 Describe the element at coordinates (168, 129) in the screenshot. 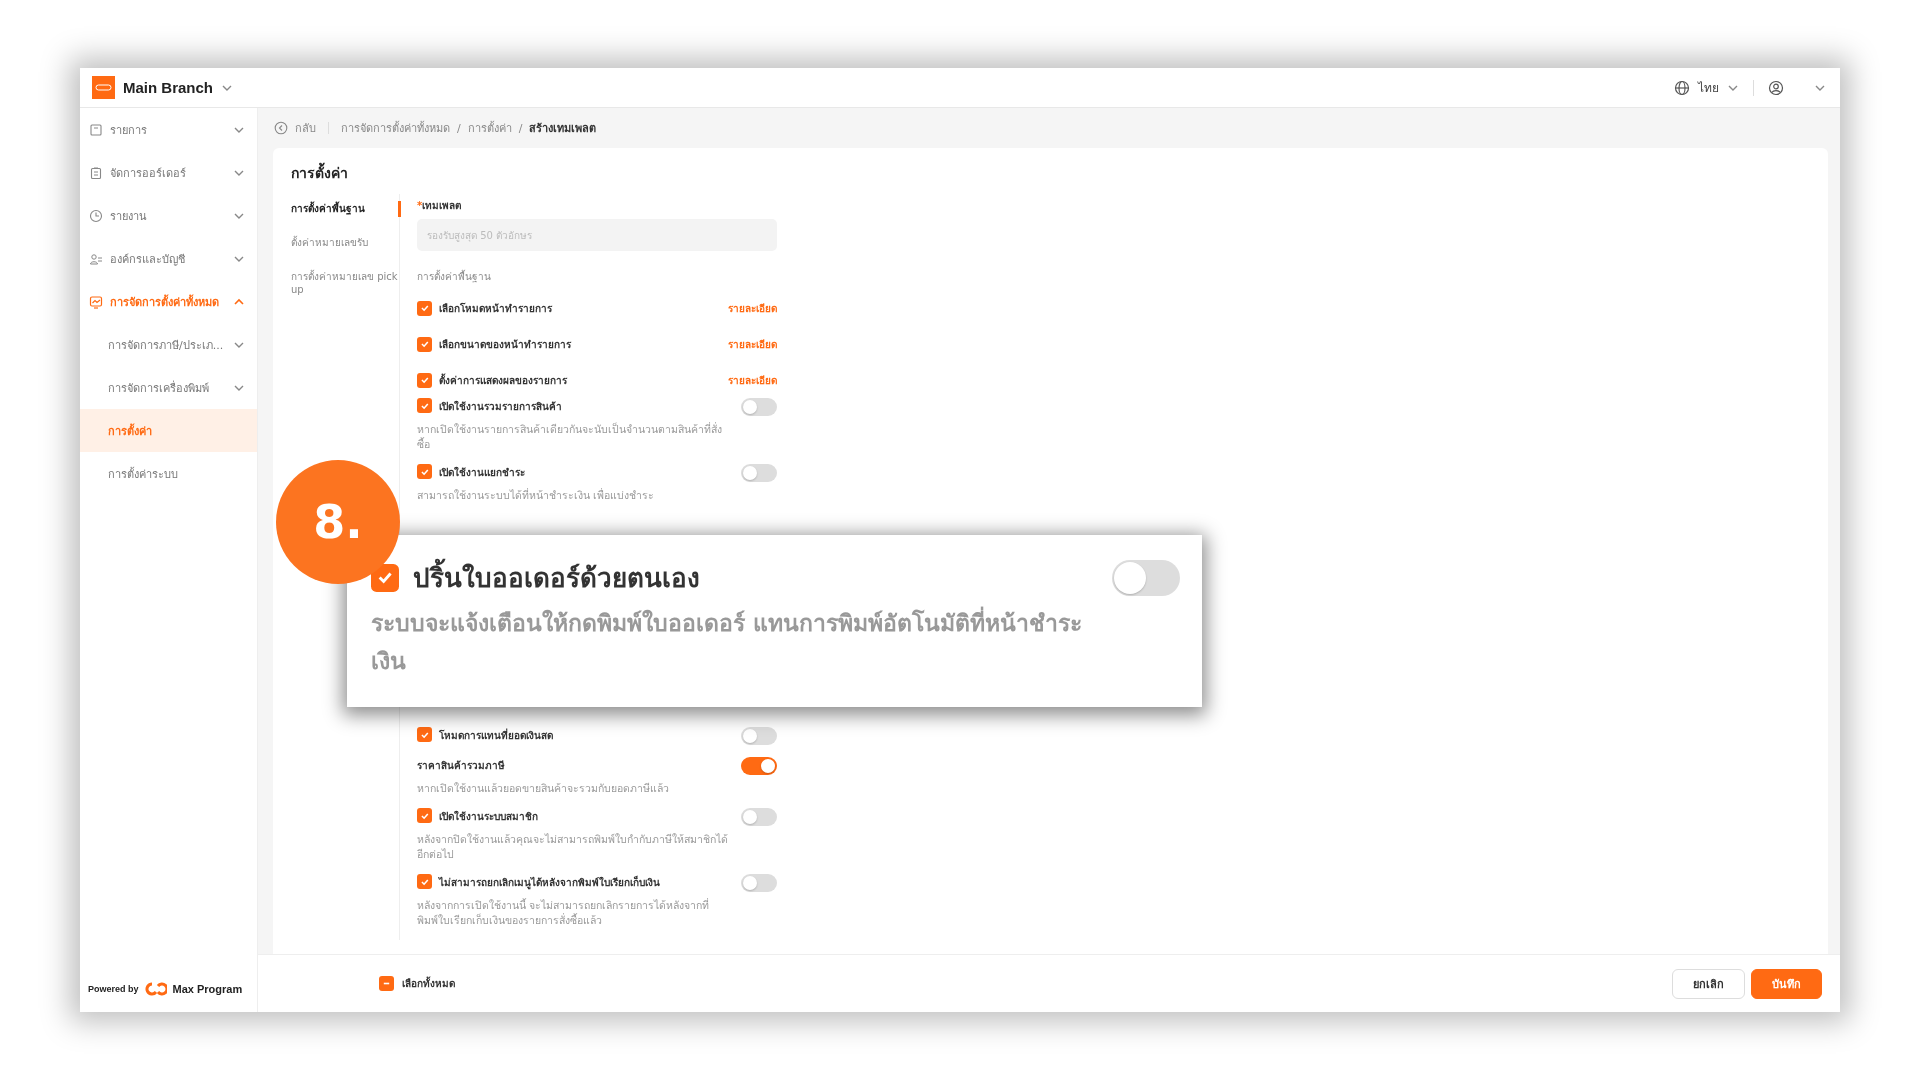

I see `sidebar-item: รายการ` at that location.